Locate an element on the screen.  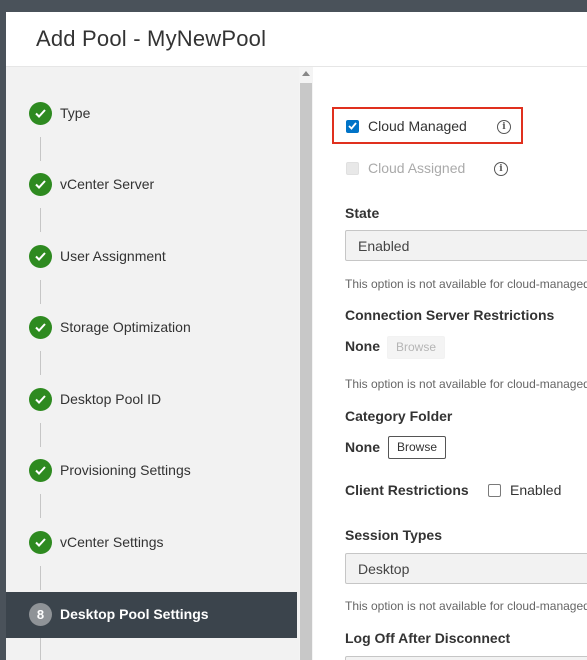
wizard-step-type: Type is located at coordinates (151, 114).